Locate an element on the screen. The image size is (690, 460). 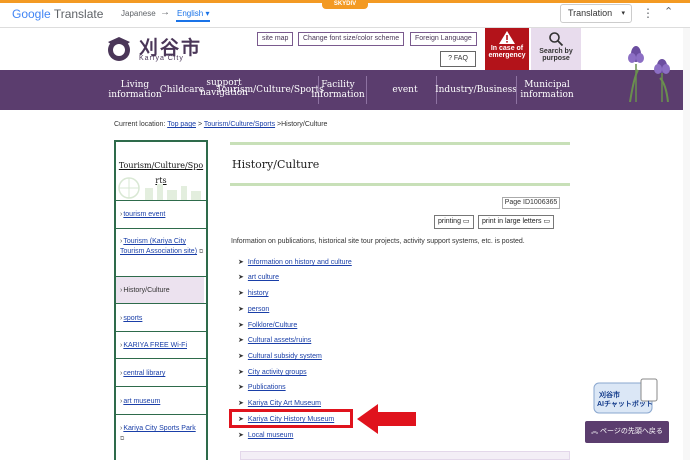
list-item: ➤ Information on history and culture is located at coordinates (295, 262).